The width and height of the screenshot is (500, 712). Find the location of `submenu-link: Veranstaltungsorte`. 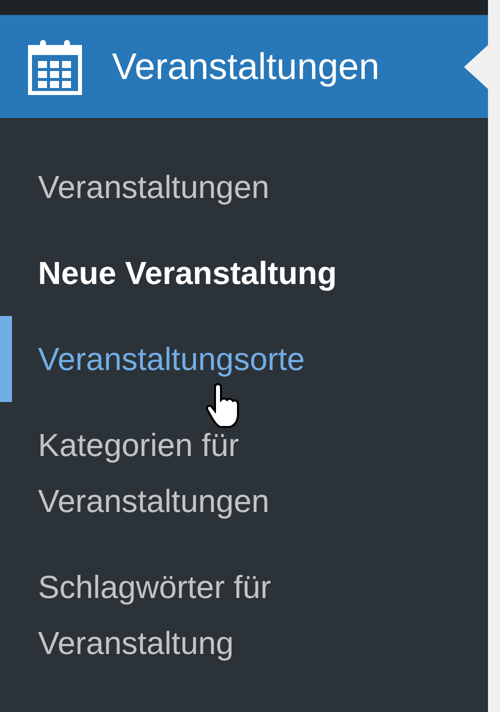

submenu-link: Veranstaltungsorte is located at coordinates (238, 359).